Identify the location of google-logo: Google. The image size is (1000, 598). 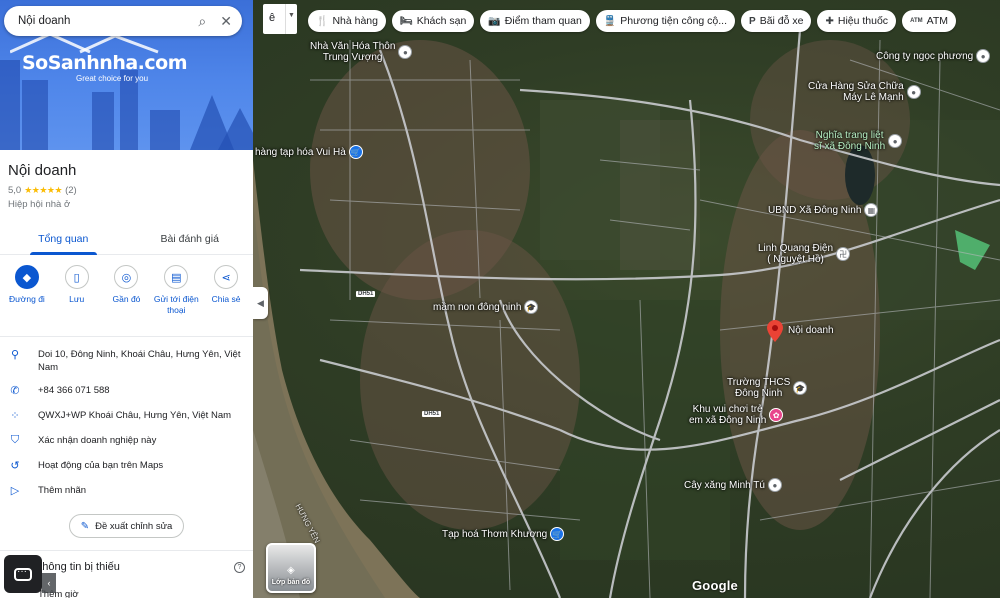
(715, 585).